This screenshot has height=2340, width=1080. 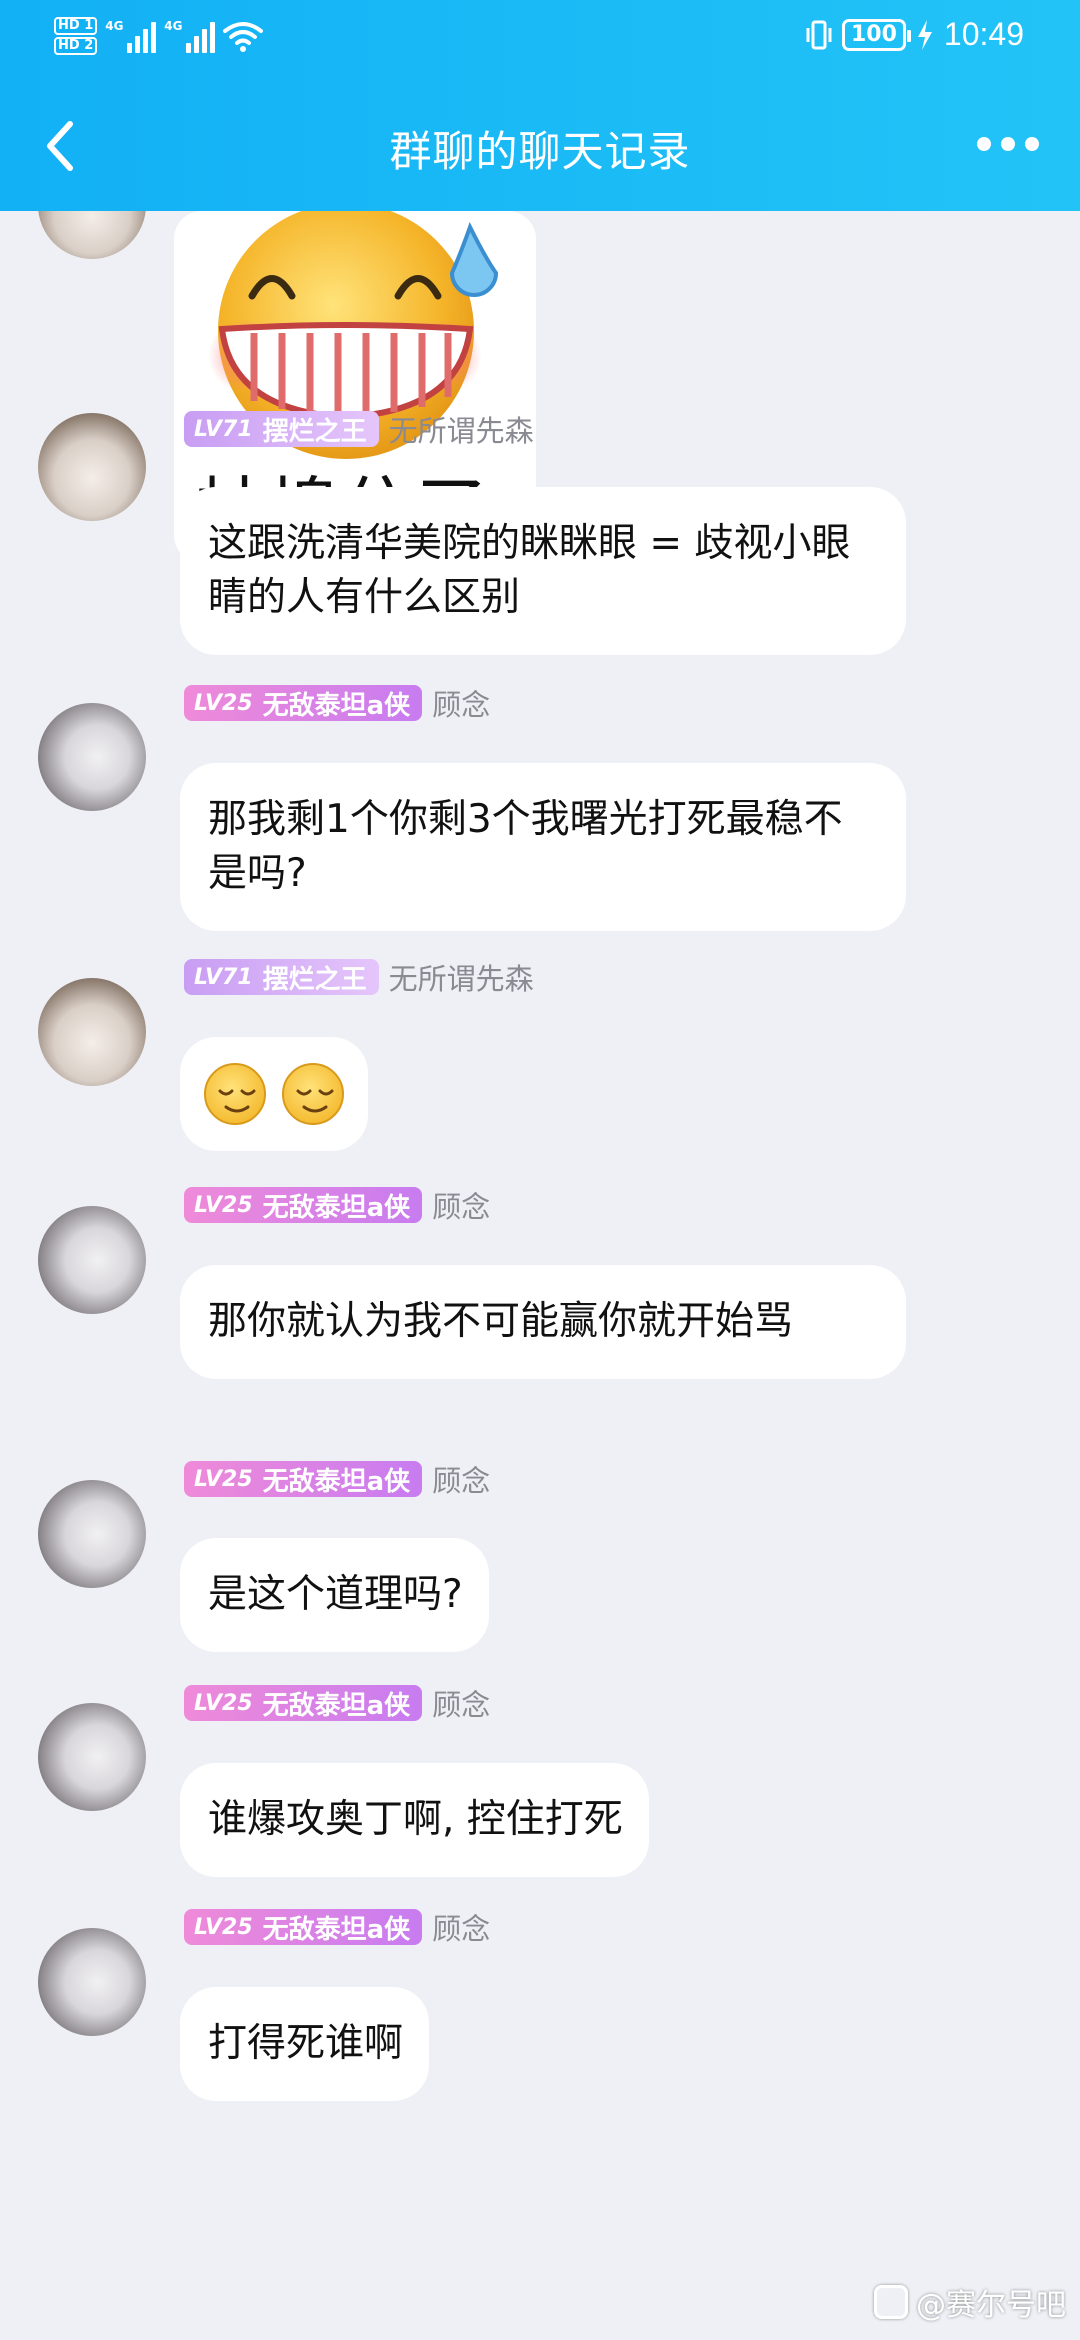 What do you see at coordinates (543, 571) in the screenshot?
I see `message-bubble: 这跟洗清华美院的眯眯眼 = 歧视小眼睛的人有什么区别` at bounding box center [543, 571].